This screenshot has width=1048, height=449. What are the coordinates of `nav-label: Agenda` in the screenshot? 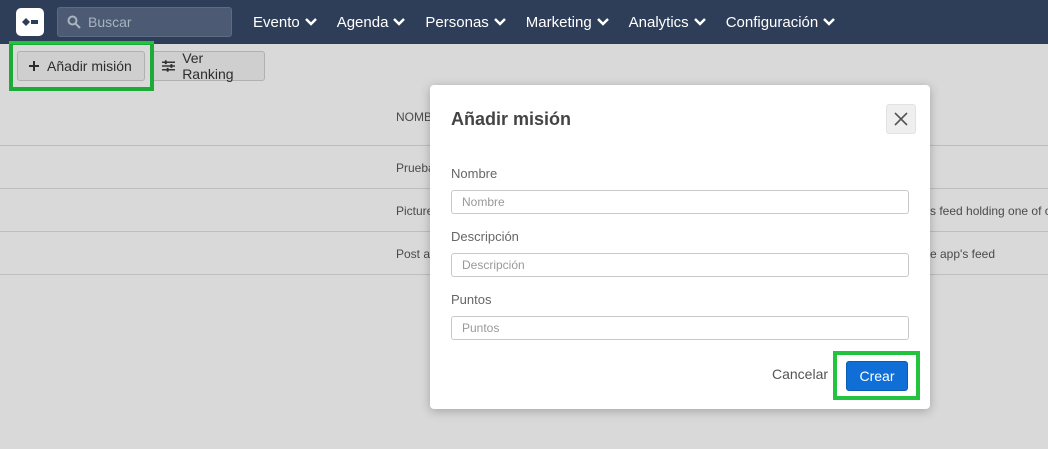 It's located at (362, 22).